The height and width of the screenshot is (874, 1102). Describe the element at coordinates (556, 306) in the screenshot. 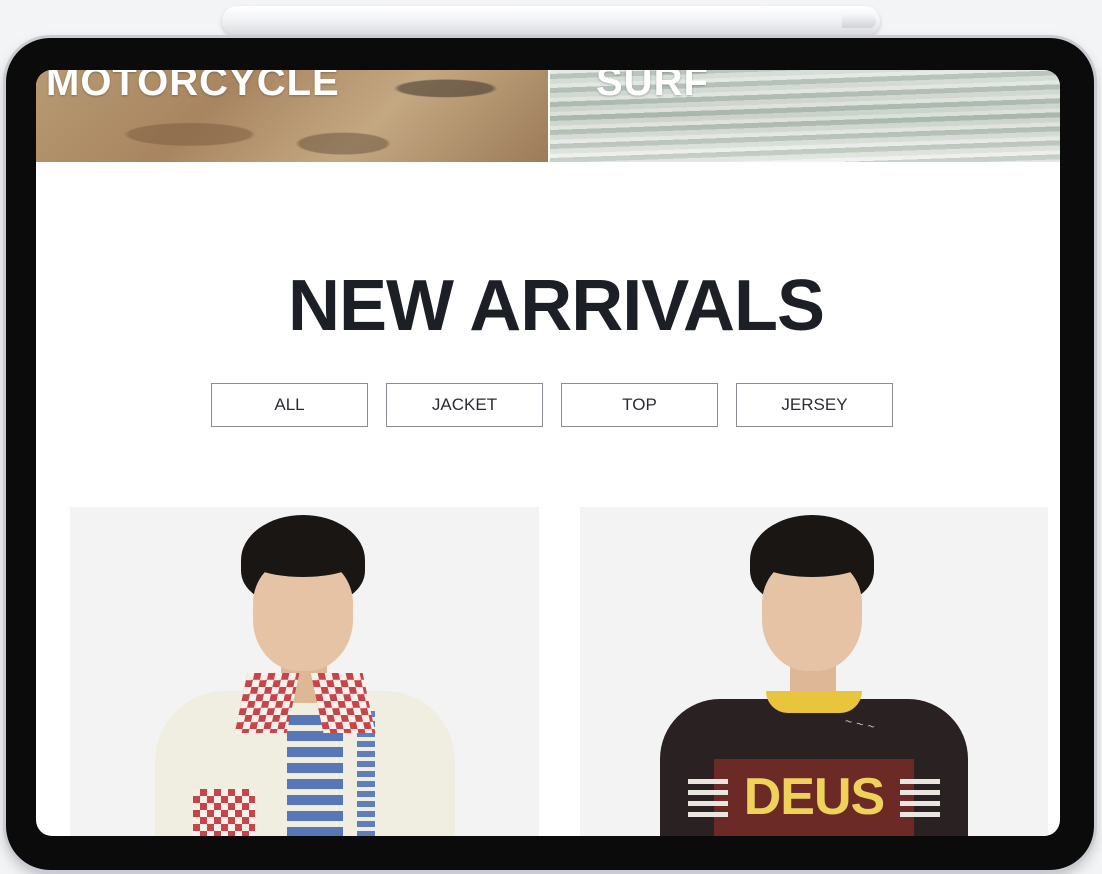

I see `section-title: NEW ARRIVALS` at that location.